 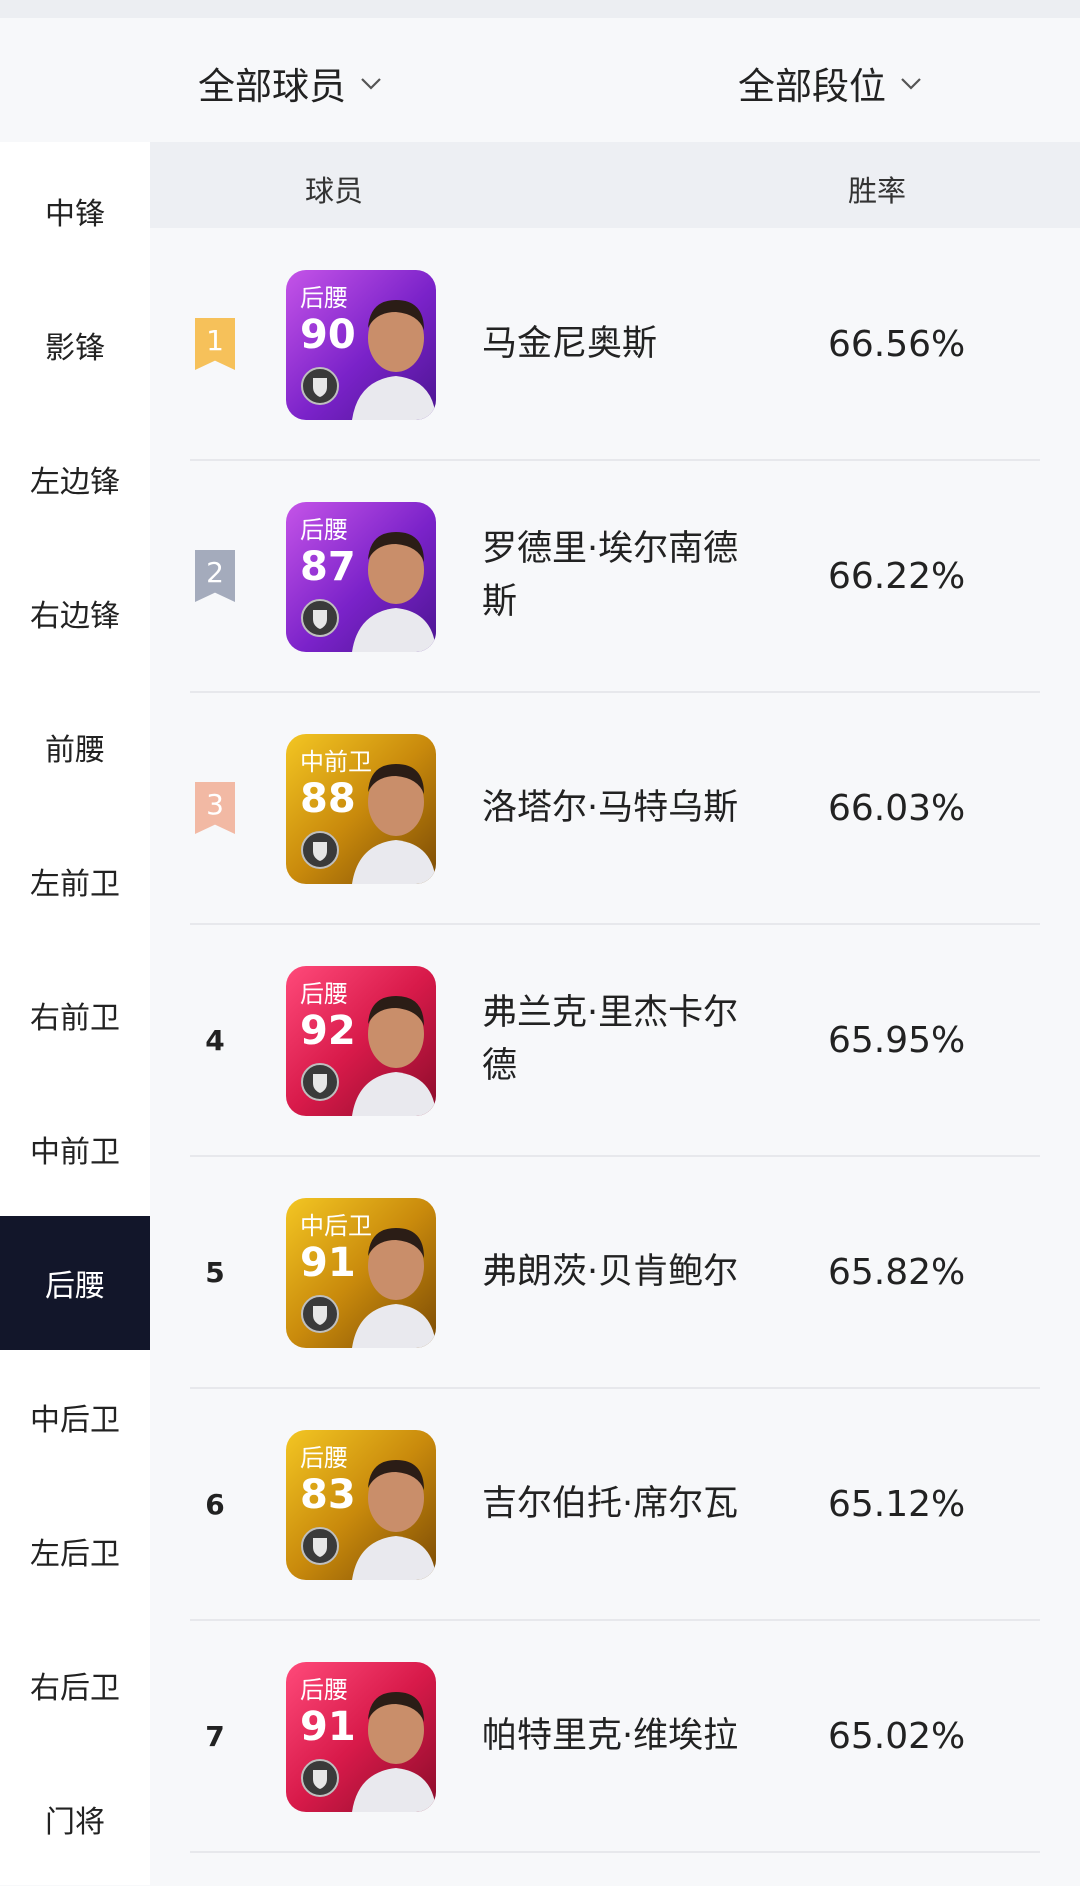 I want to click on player-rating: 83, so click(x=328, y=1495).